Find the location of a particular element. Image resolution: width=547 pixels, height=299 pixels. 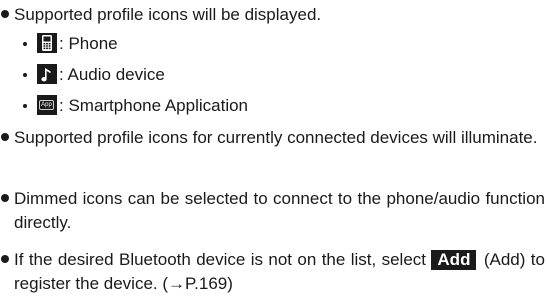

app-icon-label: App is located at coordinates (46, 105).